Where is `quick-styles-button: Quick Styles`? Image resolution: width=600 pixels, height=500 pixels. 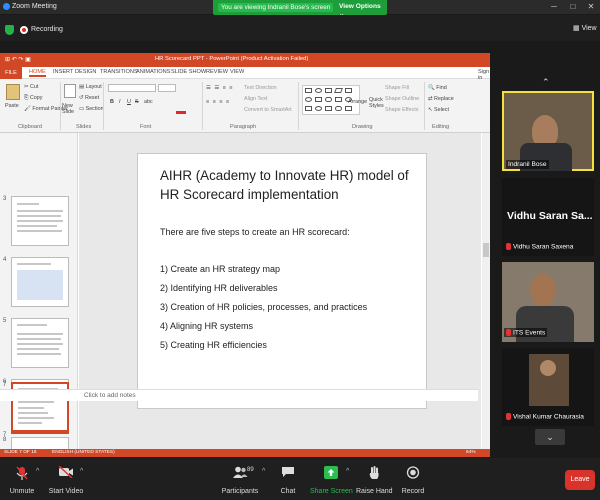 quick-styles-button: Quick Styles is located at coordinates (376, 103).